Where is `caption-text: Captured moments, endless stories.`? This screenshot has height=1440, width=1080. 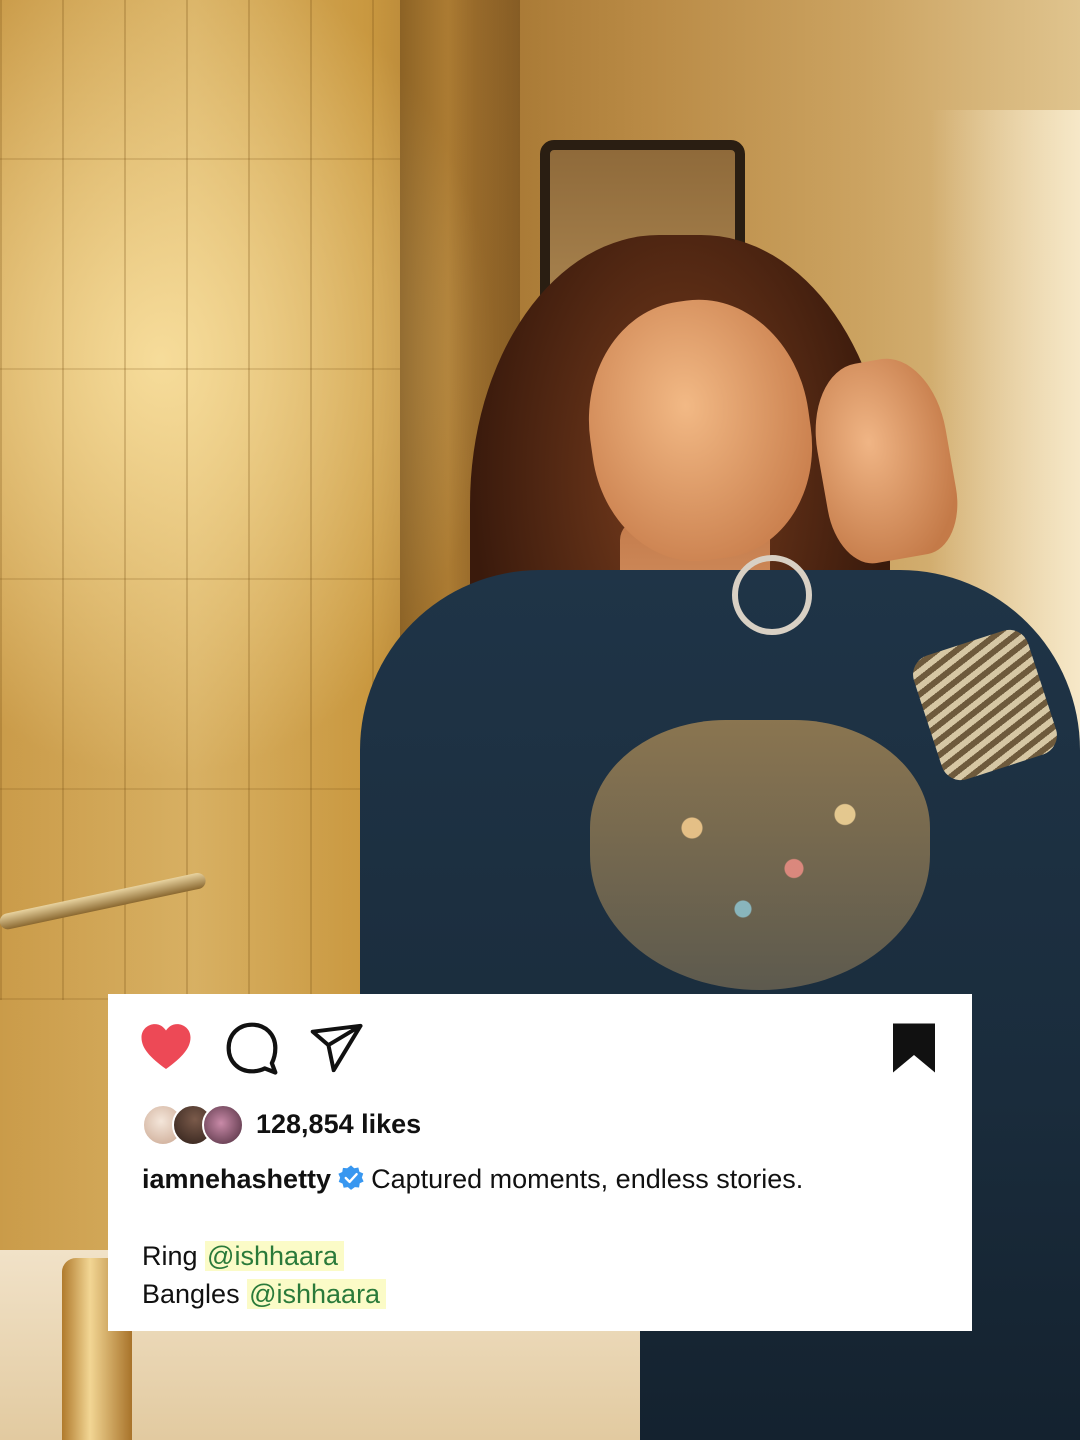 caption-text: Captured moments, endless stories. is located at coordinates (587, 1179).